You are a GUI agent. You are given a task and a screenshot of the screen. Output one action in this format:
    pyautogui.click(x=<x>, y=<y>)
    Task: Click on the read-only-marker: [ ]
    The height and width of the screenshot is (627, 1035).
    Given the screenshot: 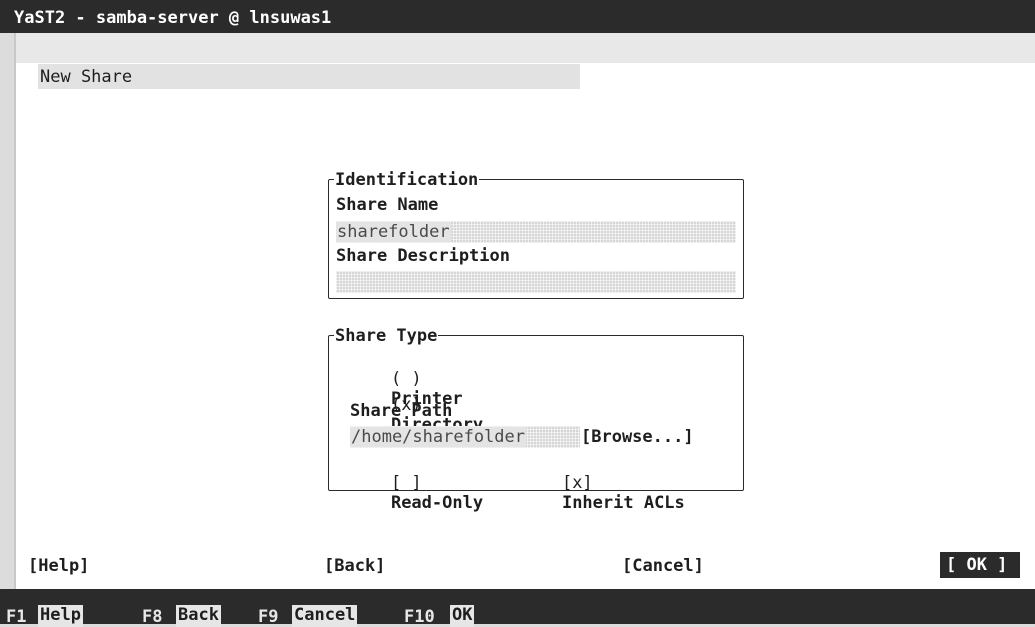 What is the action you would take?
    pyautogui.click(x=411, y=483)
    